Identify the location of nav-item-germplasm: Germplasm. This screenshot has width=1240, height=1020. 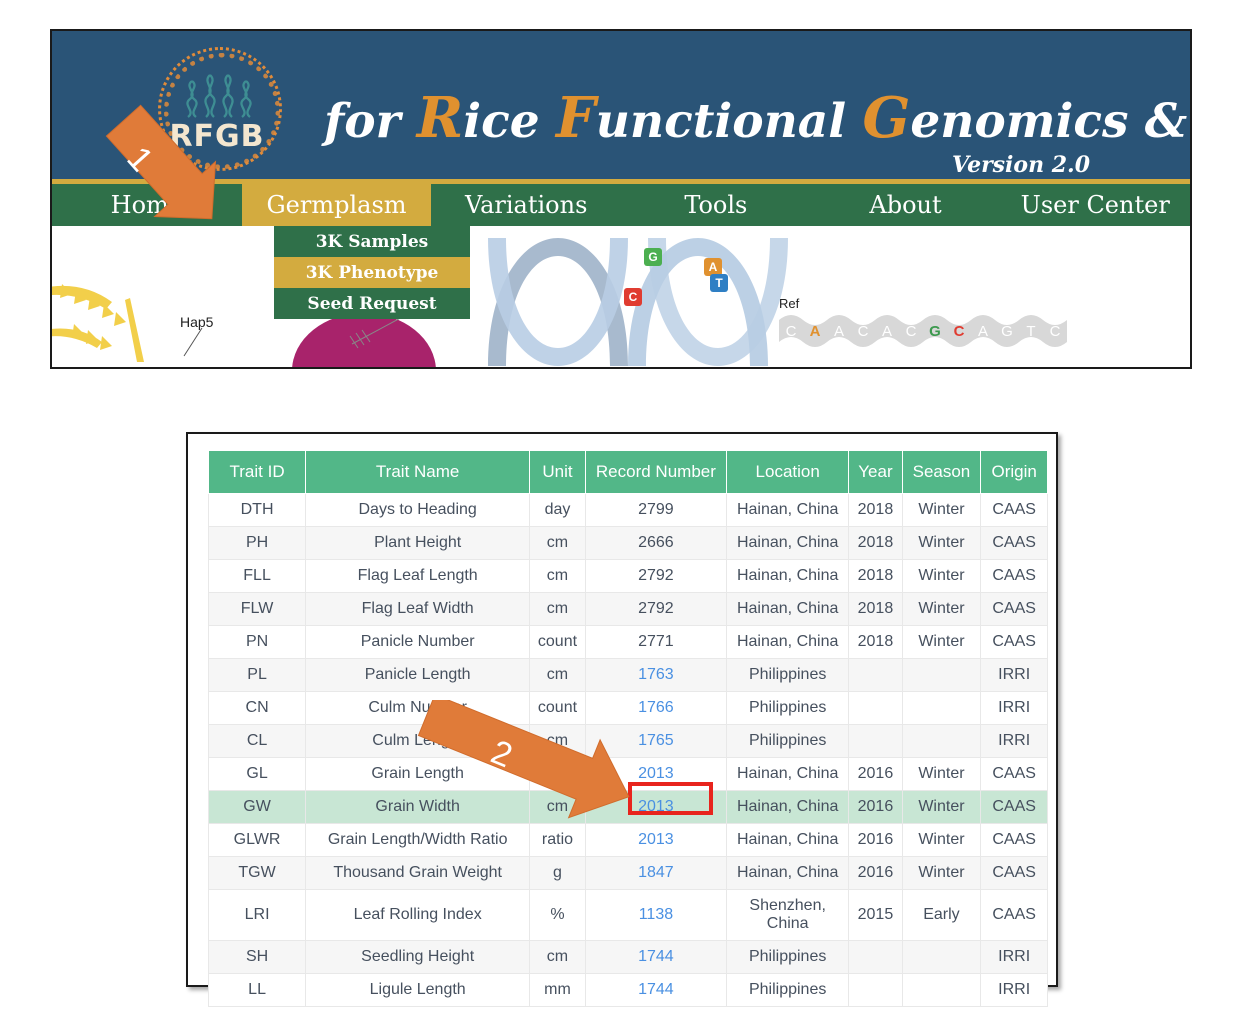
(336, 205).